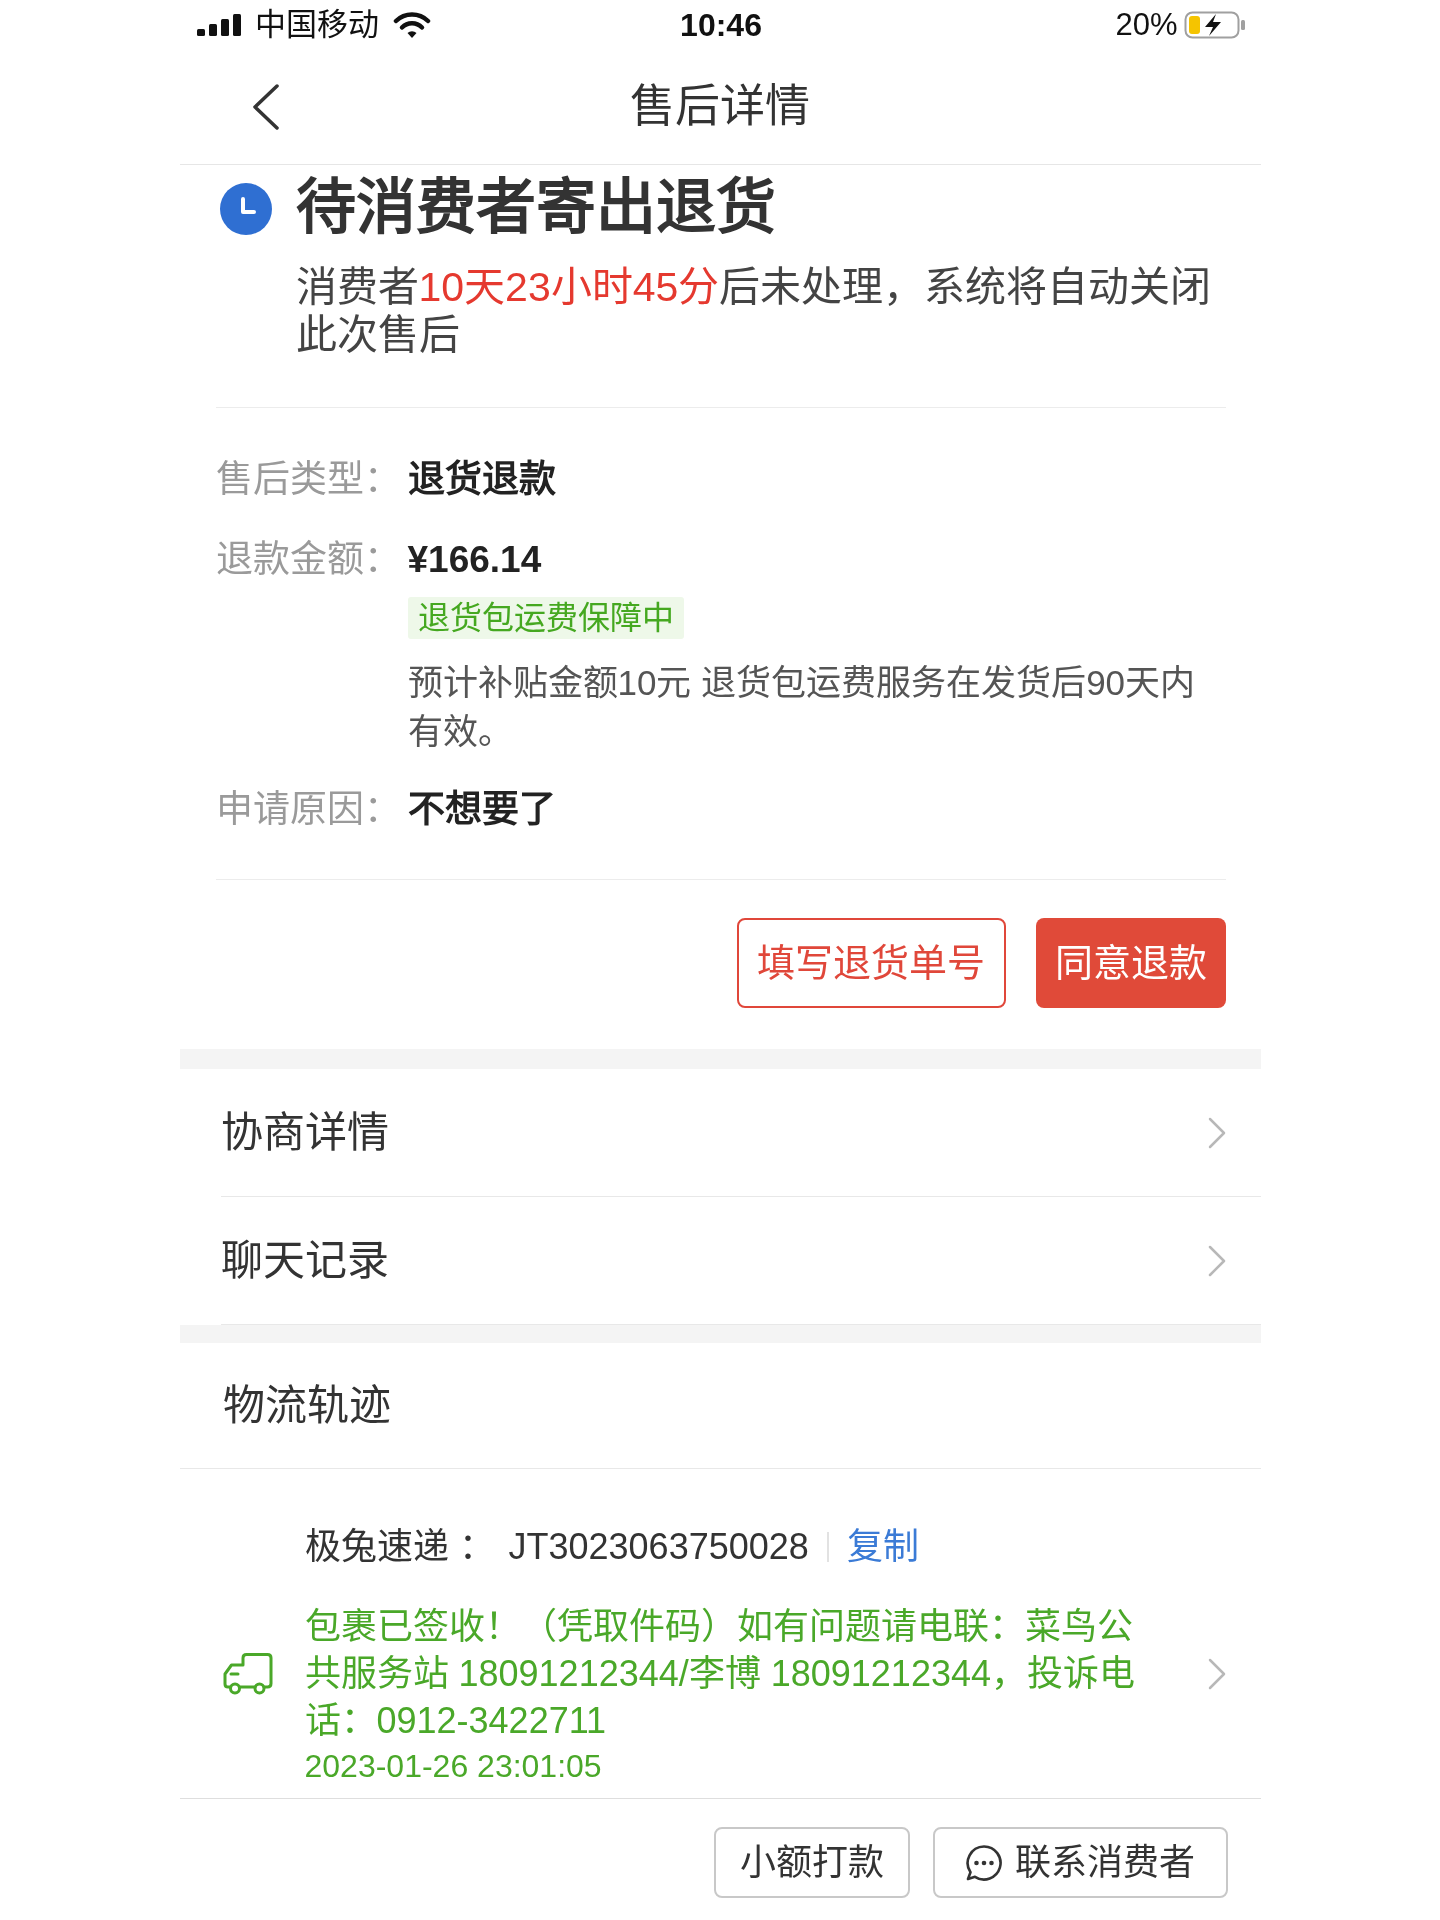  Describe the element at coordinates (218, 25) in the screenshot. I see `signal-icon` at that location.